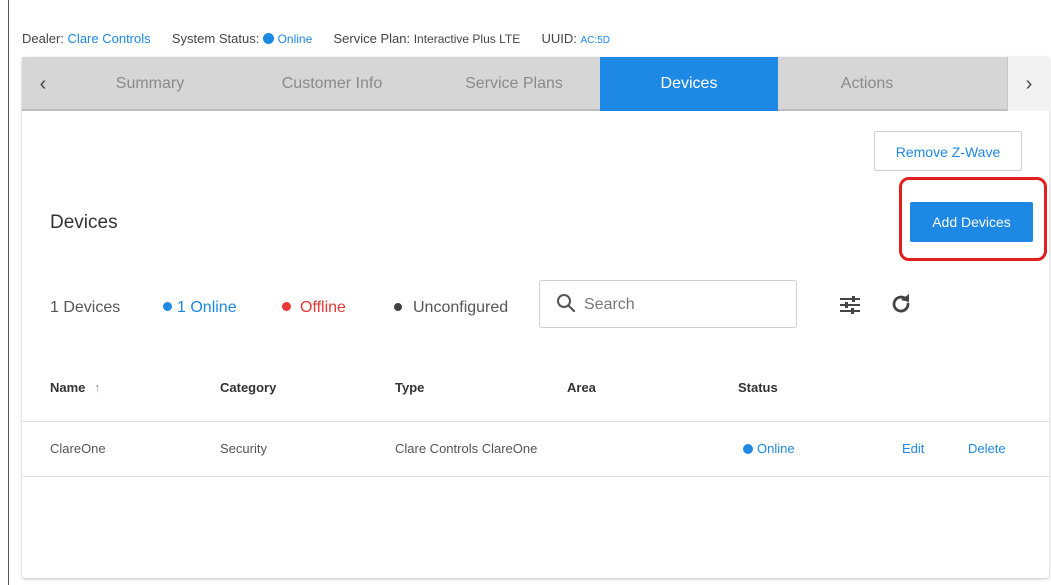 The image size is (1051, 585). I want to click on tab-customer-info: Customer Info, so click(332, 84).